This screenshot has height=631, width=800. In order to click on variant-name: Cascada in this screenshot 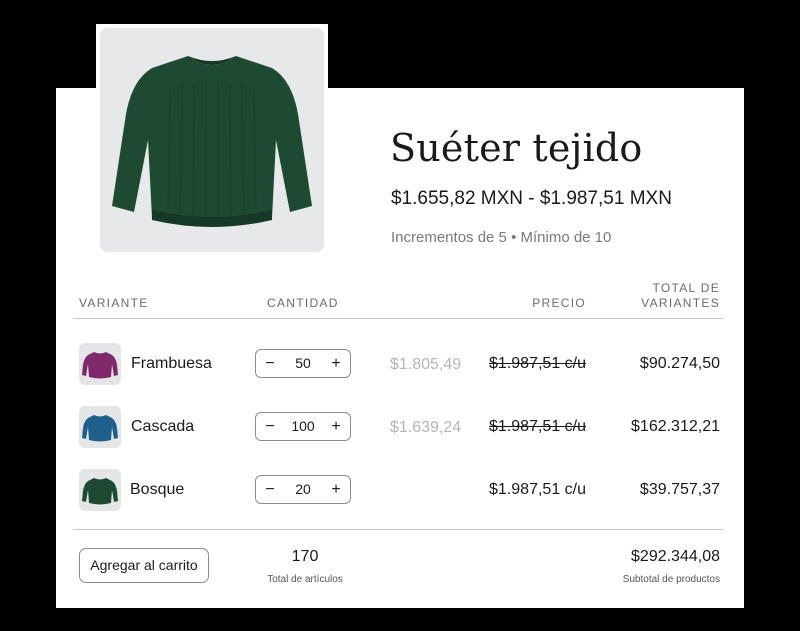, I will do `click(163, 426)`.